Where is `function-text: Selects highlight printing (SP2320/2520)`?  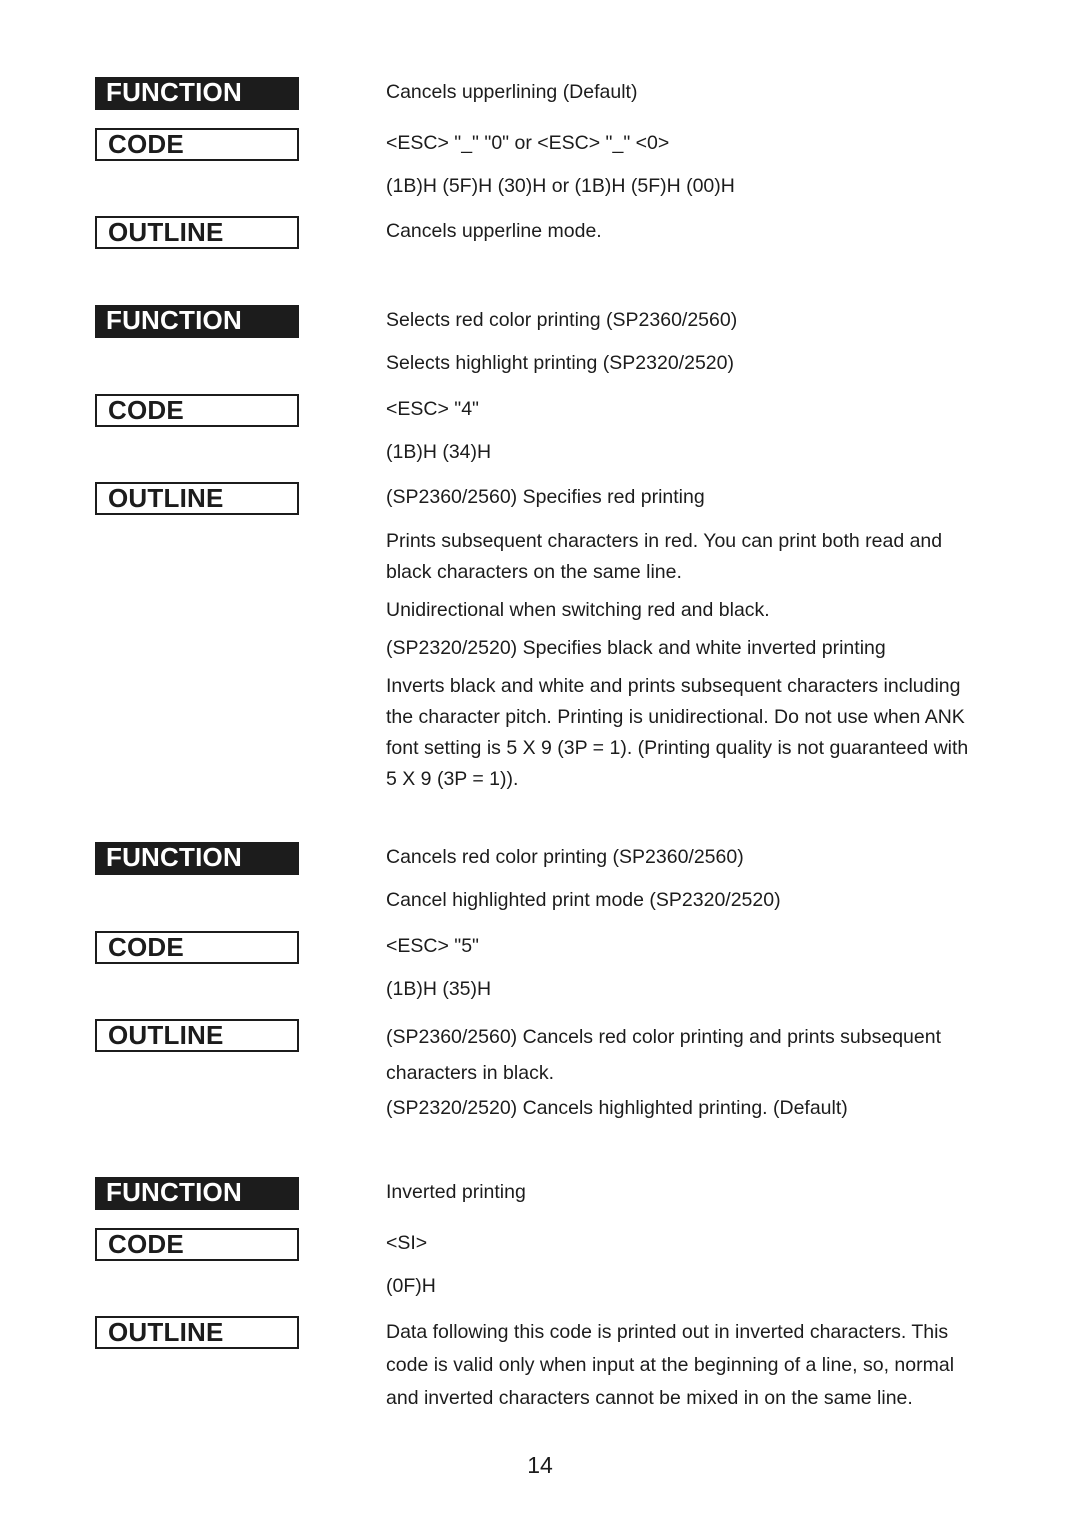 function-text: Selects highlight printing (SP2320/2520) is located at coordinates (560, 363).